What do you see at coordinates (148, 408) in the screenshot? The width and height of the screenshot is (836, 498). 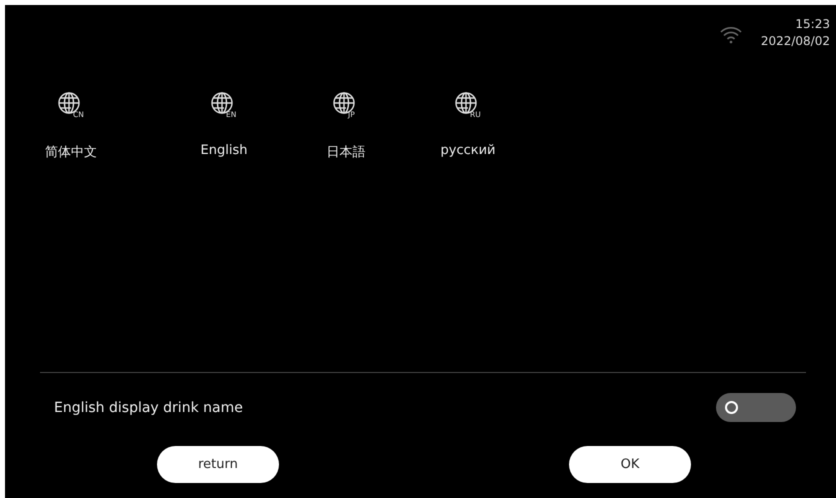 I see `setting-label: English display drink name` at bounding box center [148, 408].